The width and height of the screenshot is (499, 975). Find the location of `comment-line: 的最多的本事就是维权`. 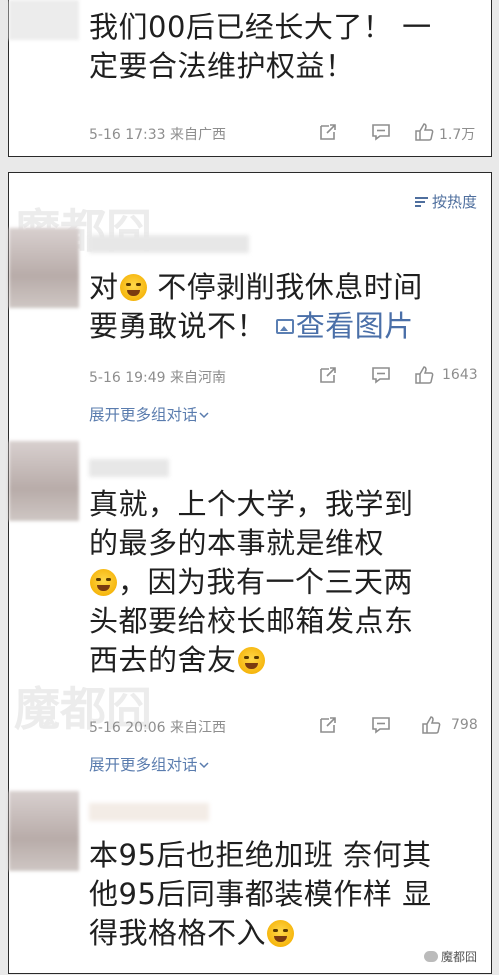

comment-line: 的最多的本事就是维权 is located at coordinates (237, 543).